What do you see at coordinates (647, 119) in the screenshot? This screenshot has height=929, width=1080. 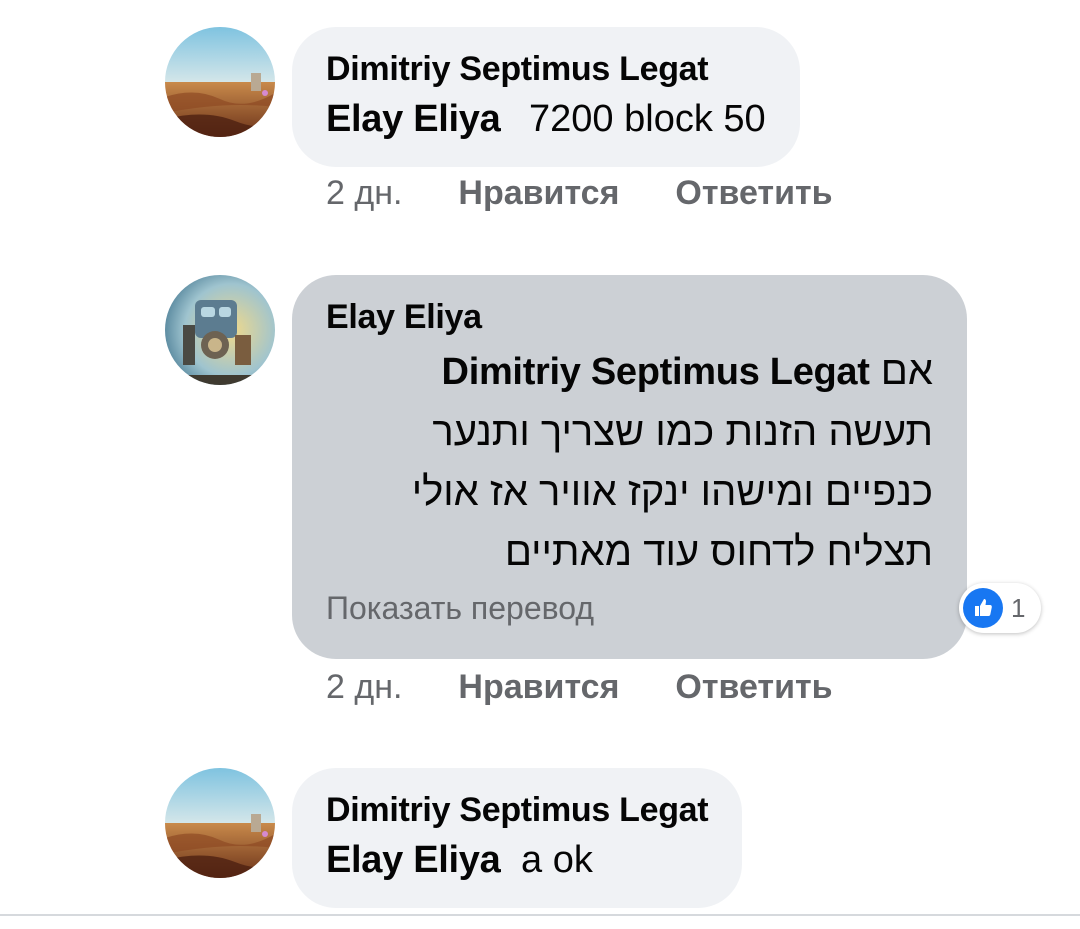 I see `comment-message: 7200 block 50` at bounding box center [647, 119].